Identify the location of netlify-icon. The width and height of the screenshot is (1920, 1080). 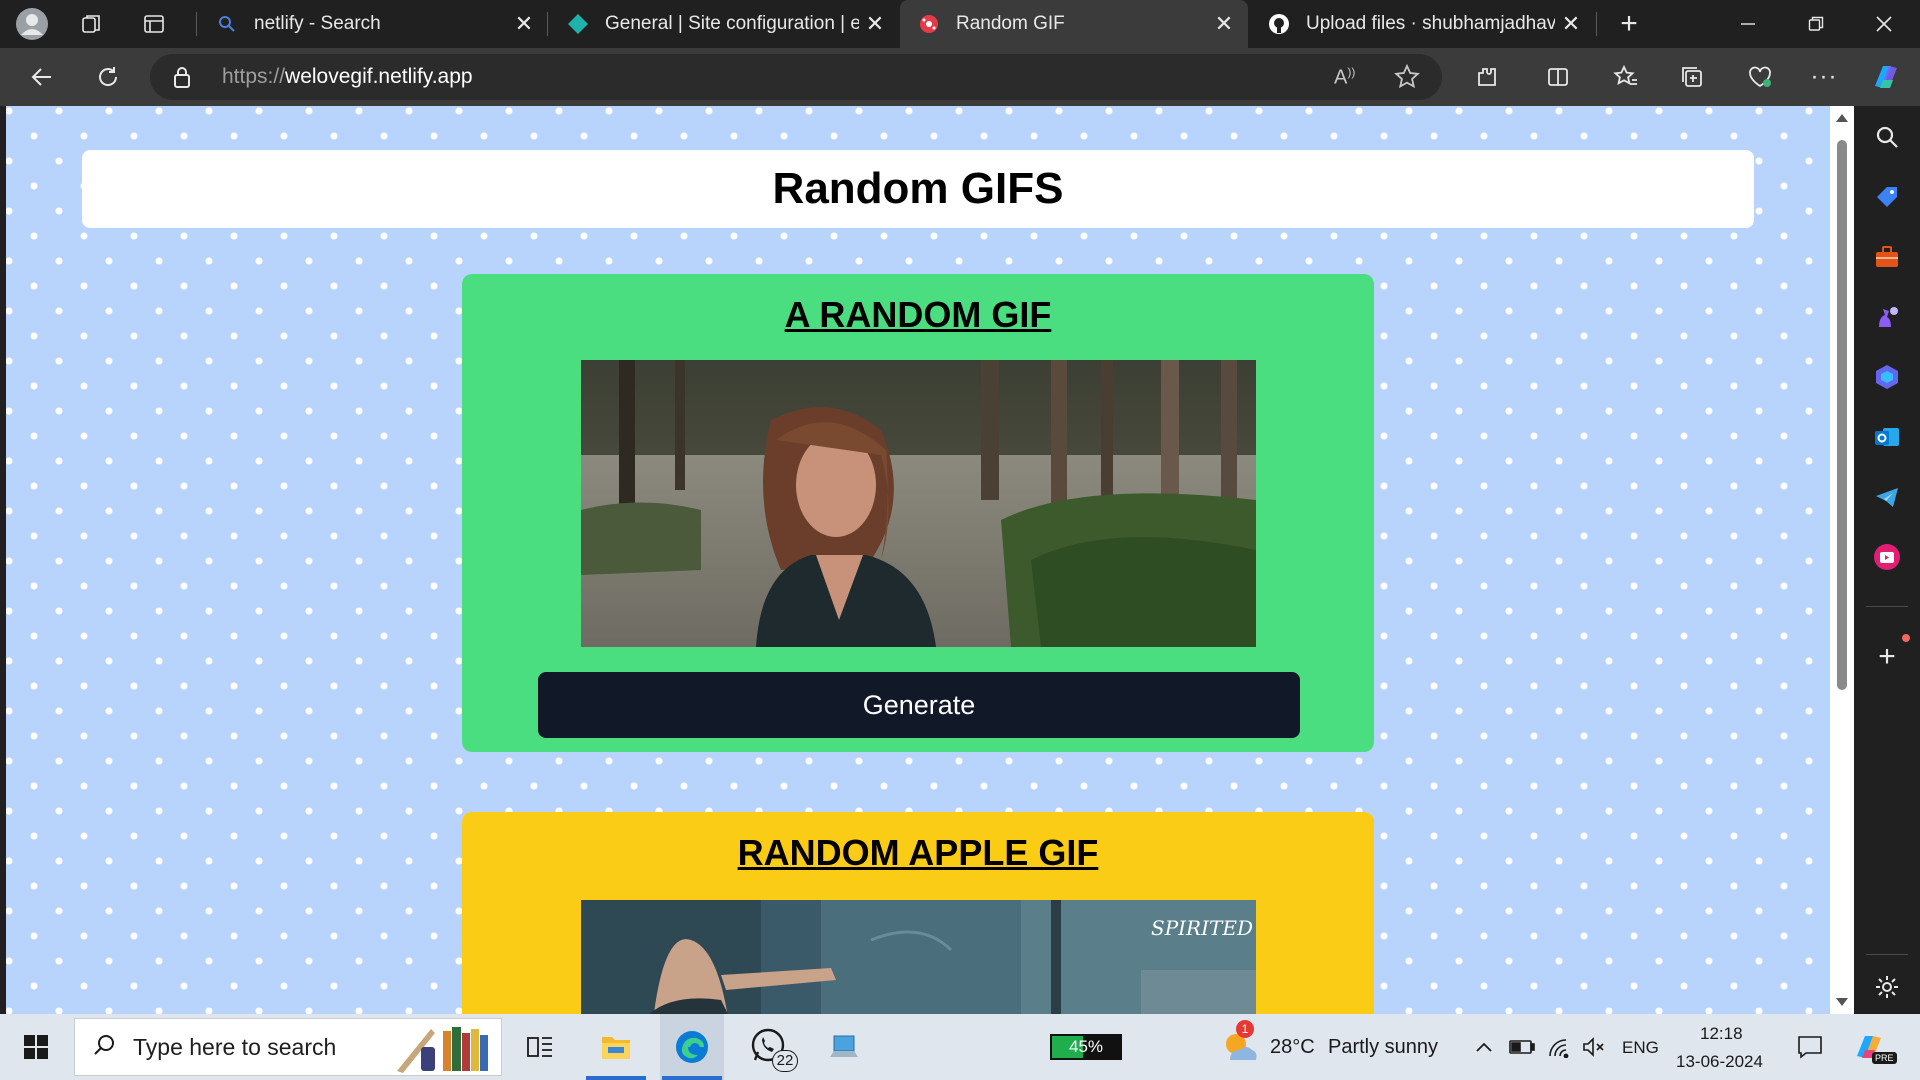
(578, 24).